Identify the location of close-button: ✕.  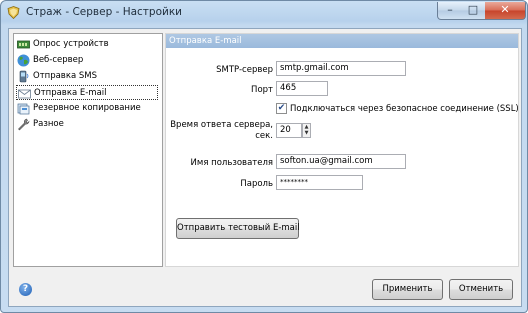
(505, 11).